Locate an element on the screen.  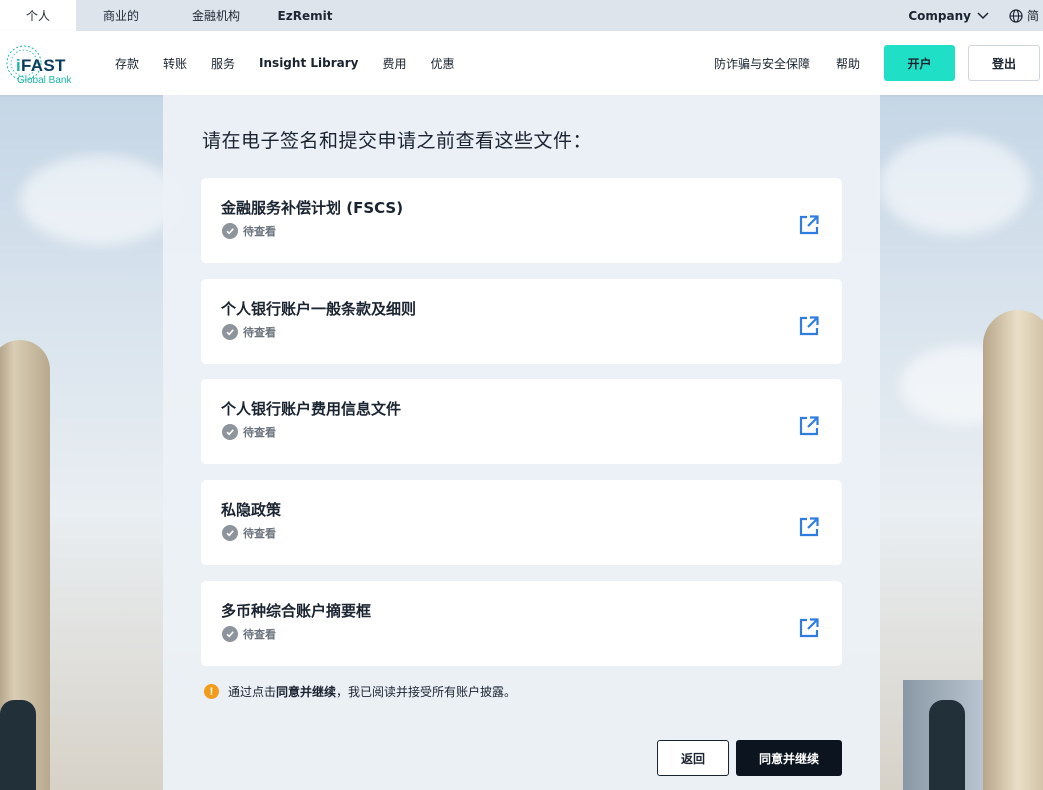
globe-icon is located at coordinates (1016, 15).